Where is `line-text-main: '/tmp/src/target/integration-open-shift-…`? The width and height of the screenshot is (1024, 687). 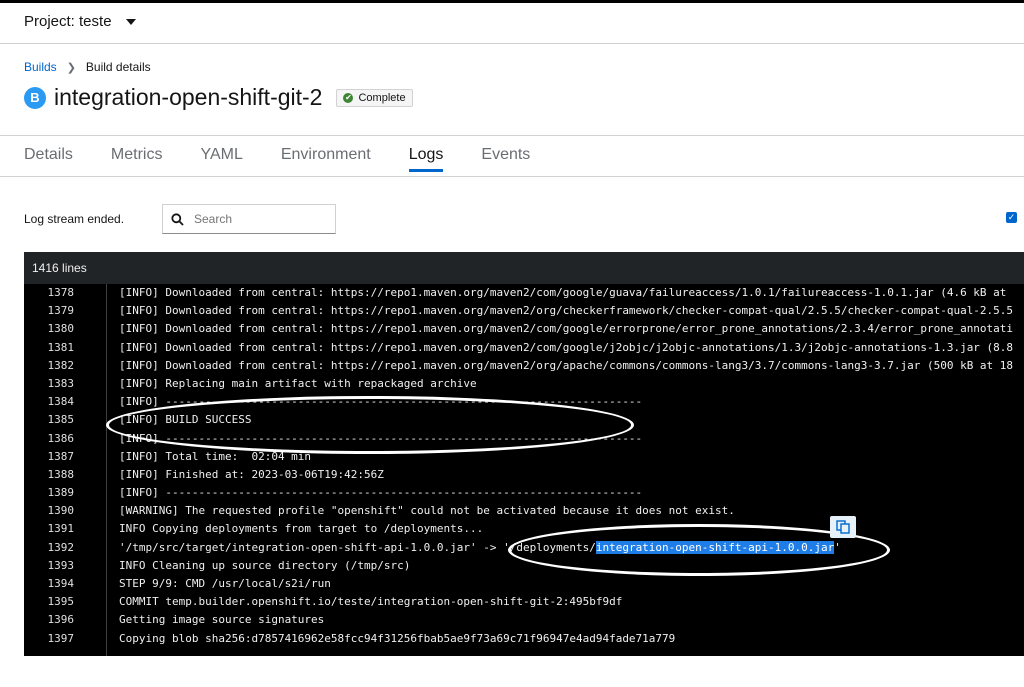 line-text-main: '/tmp/src/target/integration-open-shift-… is located at coordinates (357, 547).